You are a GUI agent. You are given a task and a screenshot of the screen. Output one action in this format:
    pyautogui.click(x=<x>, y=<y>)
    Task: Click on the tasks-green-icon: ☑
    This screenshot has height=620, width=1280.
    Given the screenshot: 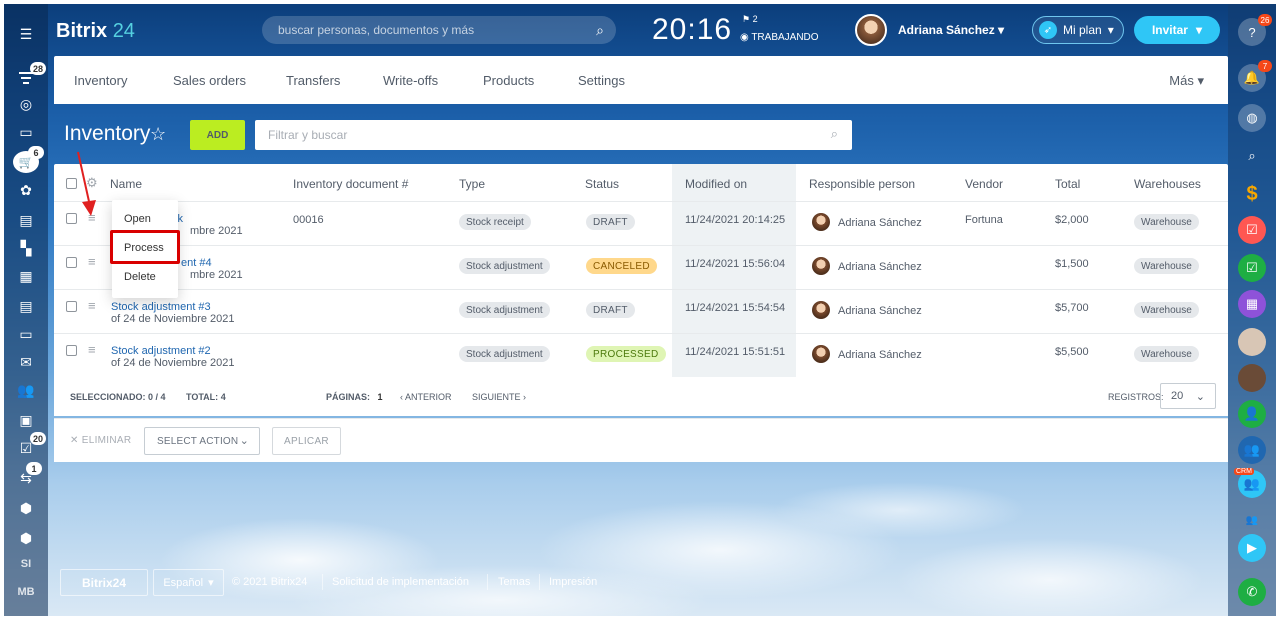 What is the action you would take?
    pyautogui.click(x=1252, y=268)
    